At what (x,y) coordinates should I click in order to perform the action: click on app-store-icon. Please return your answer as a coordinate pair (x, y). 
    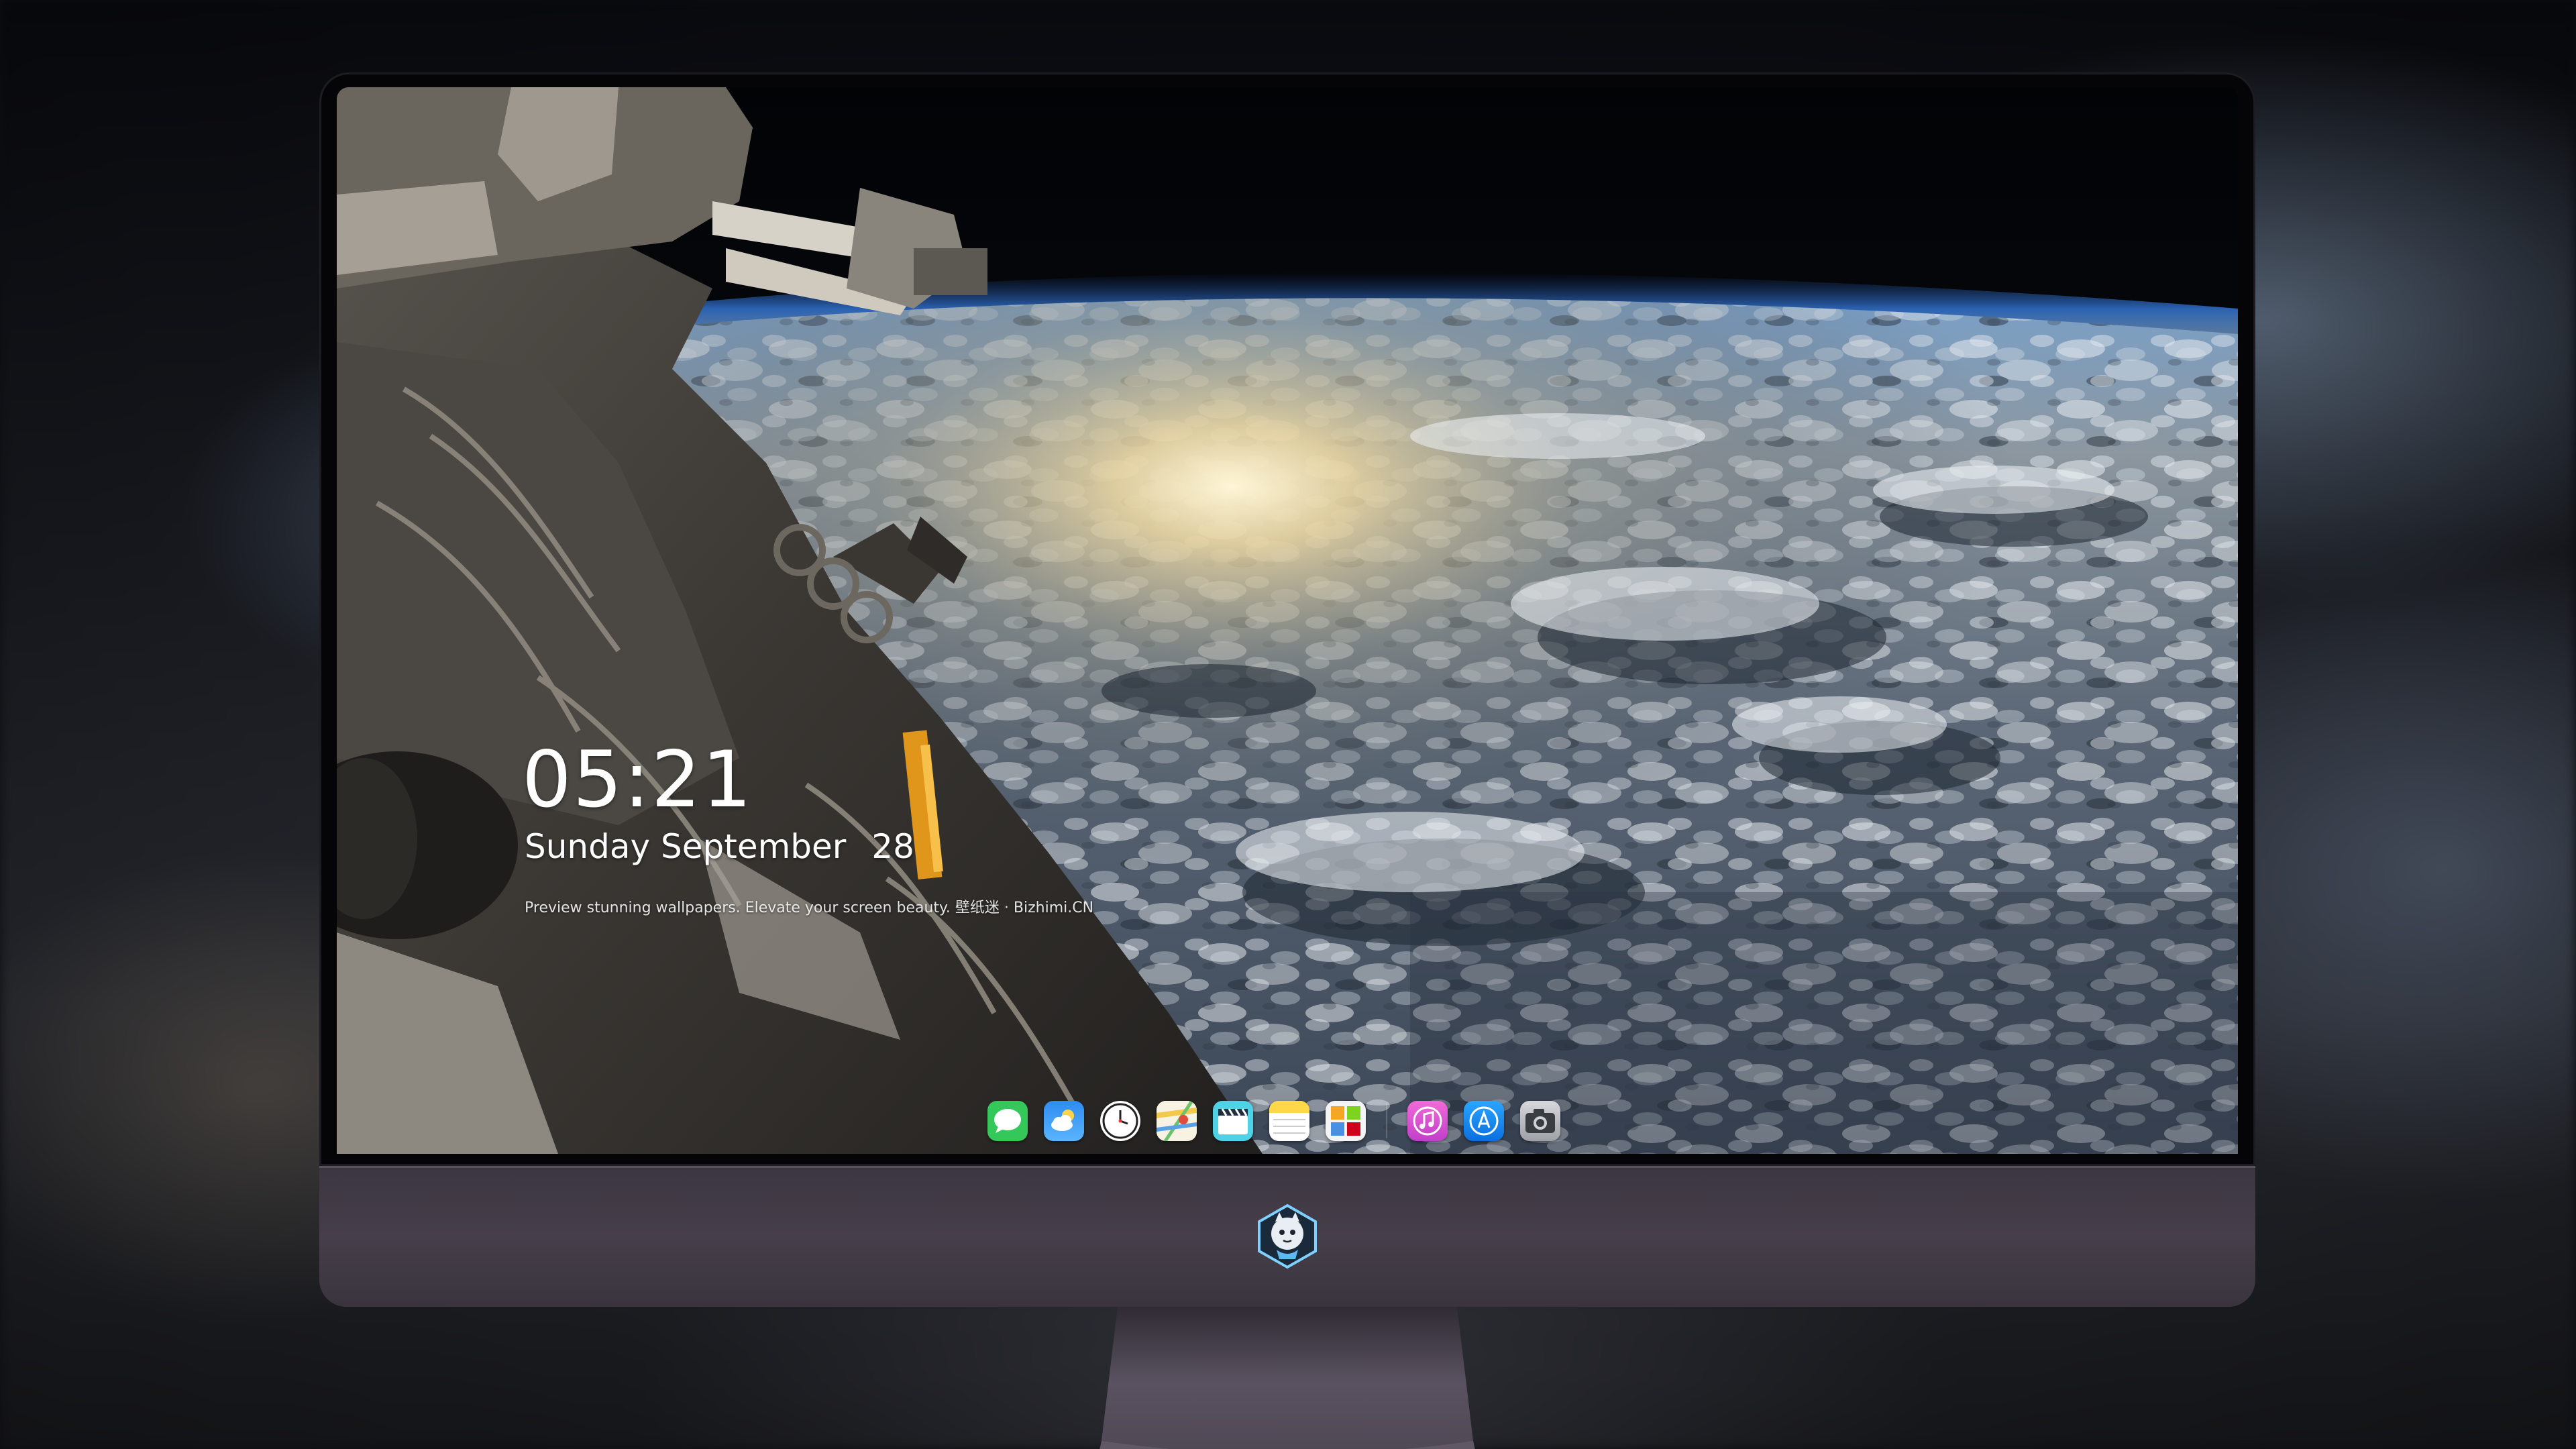
    Looking at the image, I should click on (1484, 1121).